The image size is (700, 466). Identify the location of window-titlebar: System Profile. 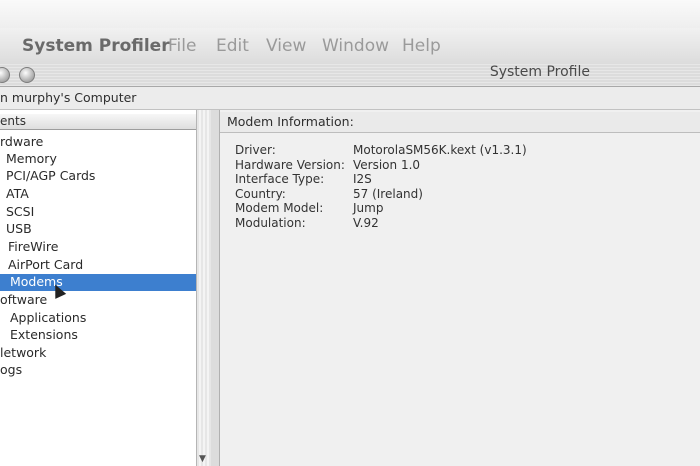
(350, 75).